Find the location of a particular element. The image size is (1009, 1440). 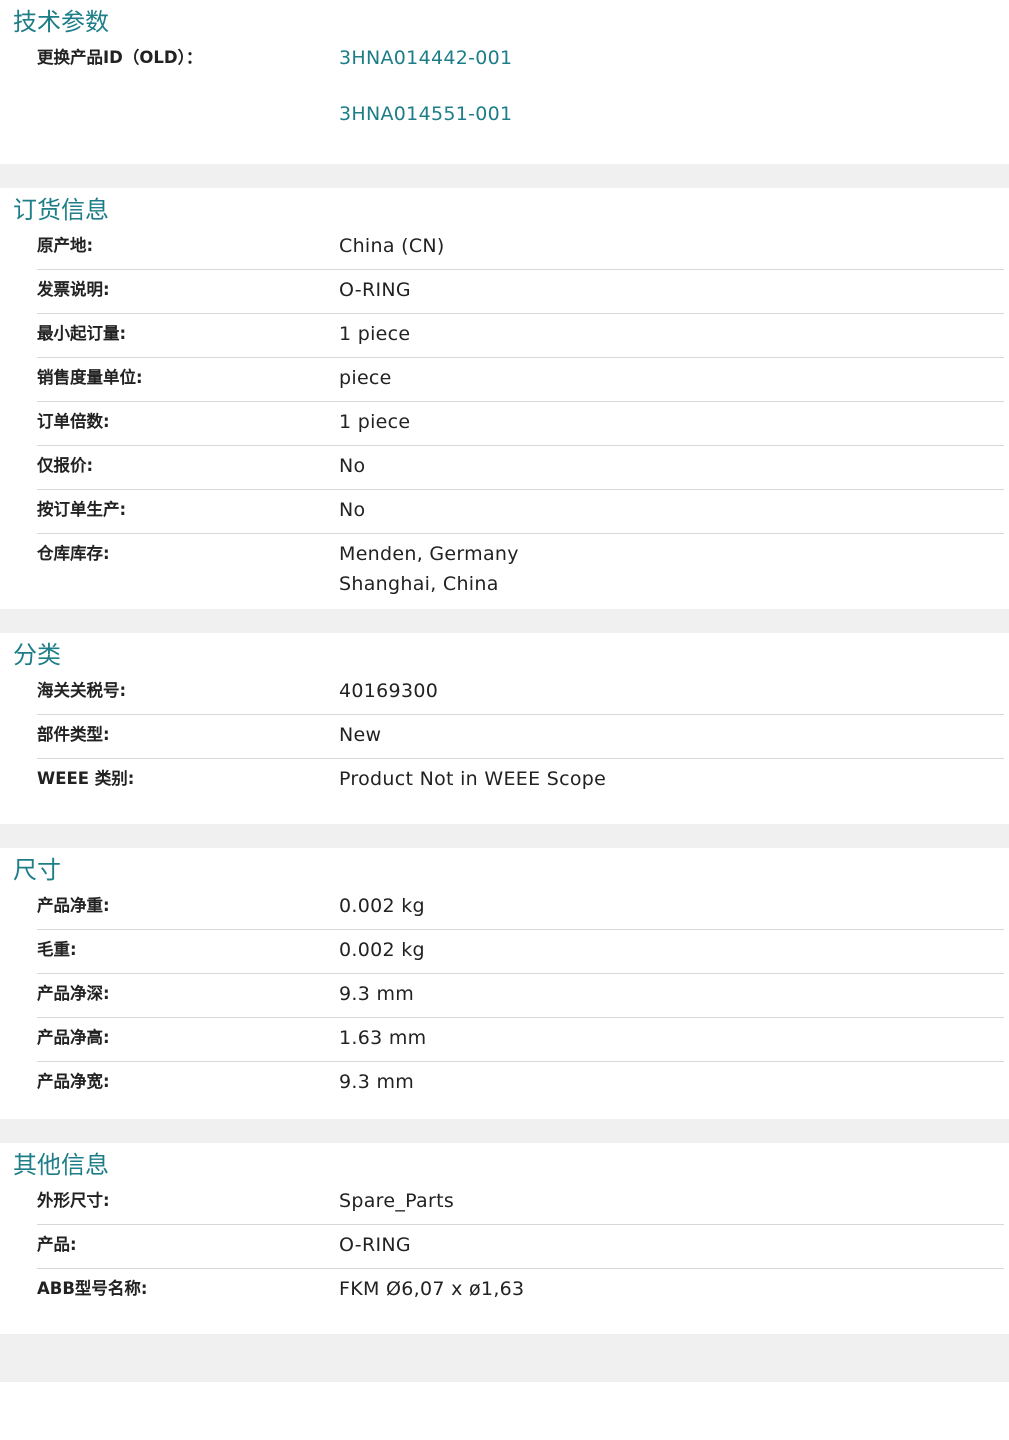

section-title-other-info: 其他信息 is located at coordinates (61, 1165).